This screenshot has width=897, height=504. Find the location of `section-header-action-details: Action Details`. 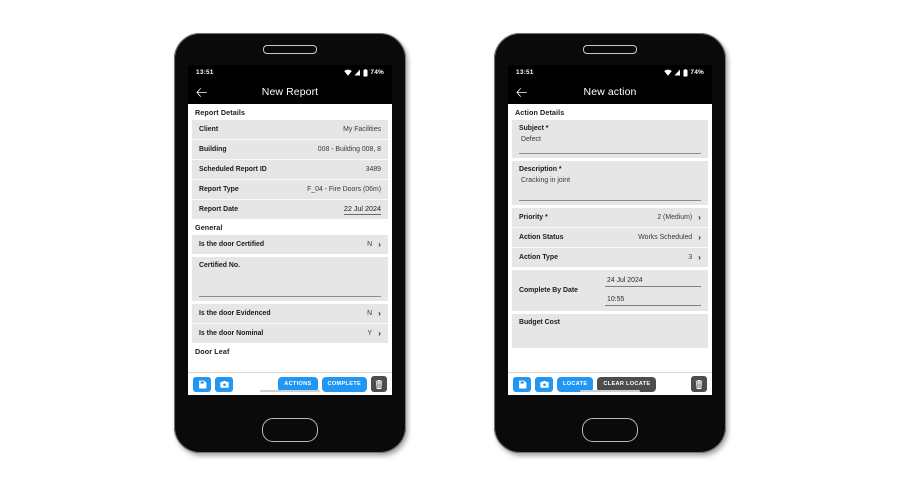

section-header-action-details: Action Details is located at coordinates (610, 112).